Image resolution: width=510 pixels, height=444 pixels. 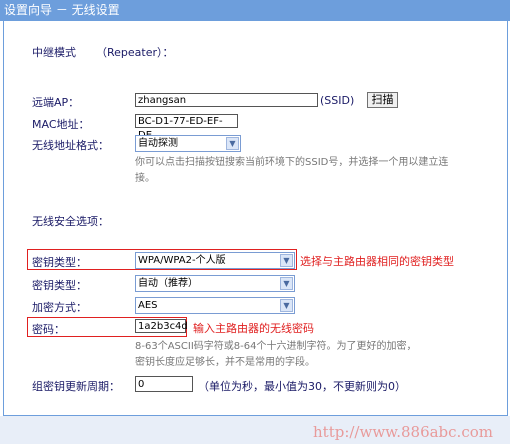 What do you see at coordinates (158, 143) in the screenshot?
I see `address-format-selected: 自动探测` at bounding box center [158, 143].